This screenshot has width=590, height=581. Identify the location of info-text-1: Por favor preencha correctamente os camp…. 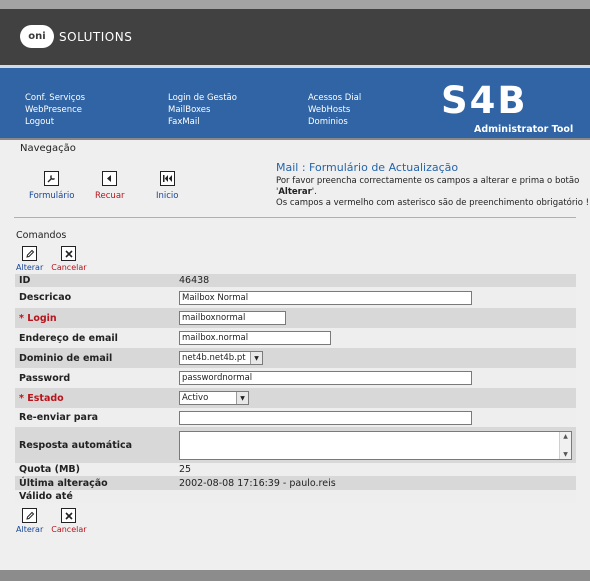
(433, 187).